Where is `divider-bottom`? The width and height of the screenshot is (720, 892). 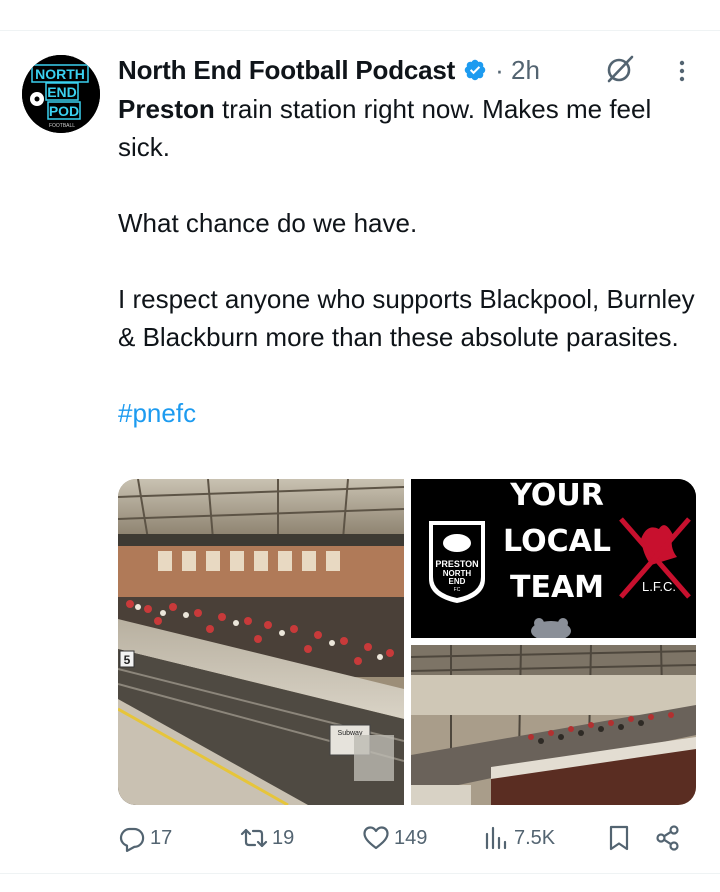
divider-bottom is located at coordinates (360, 873).